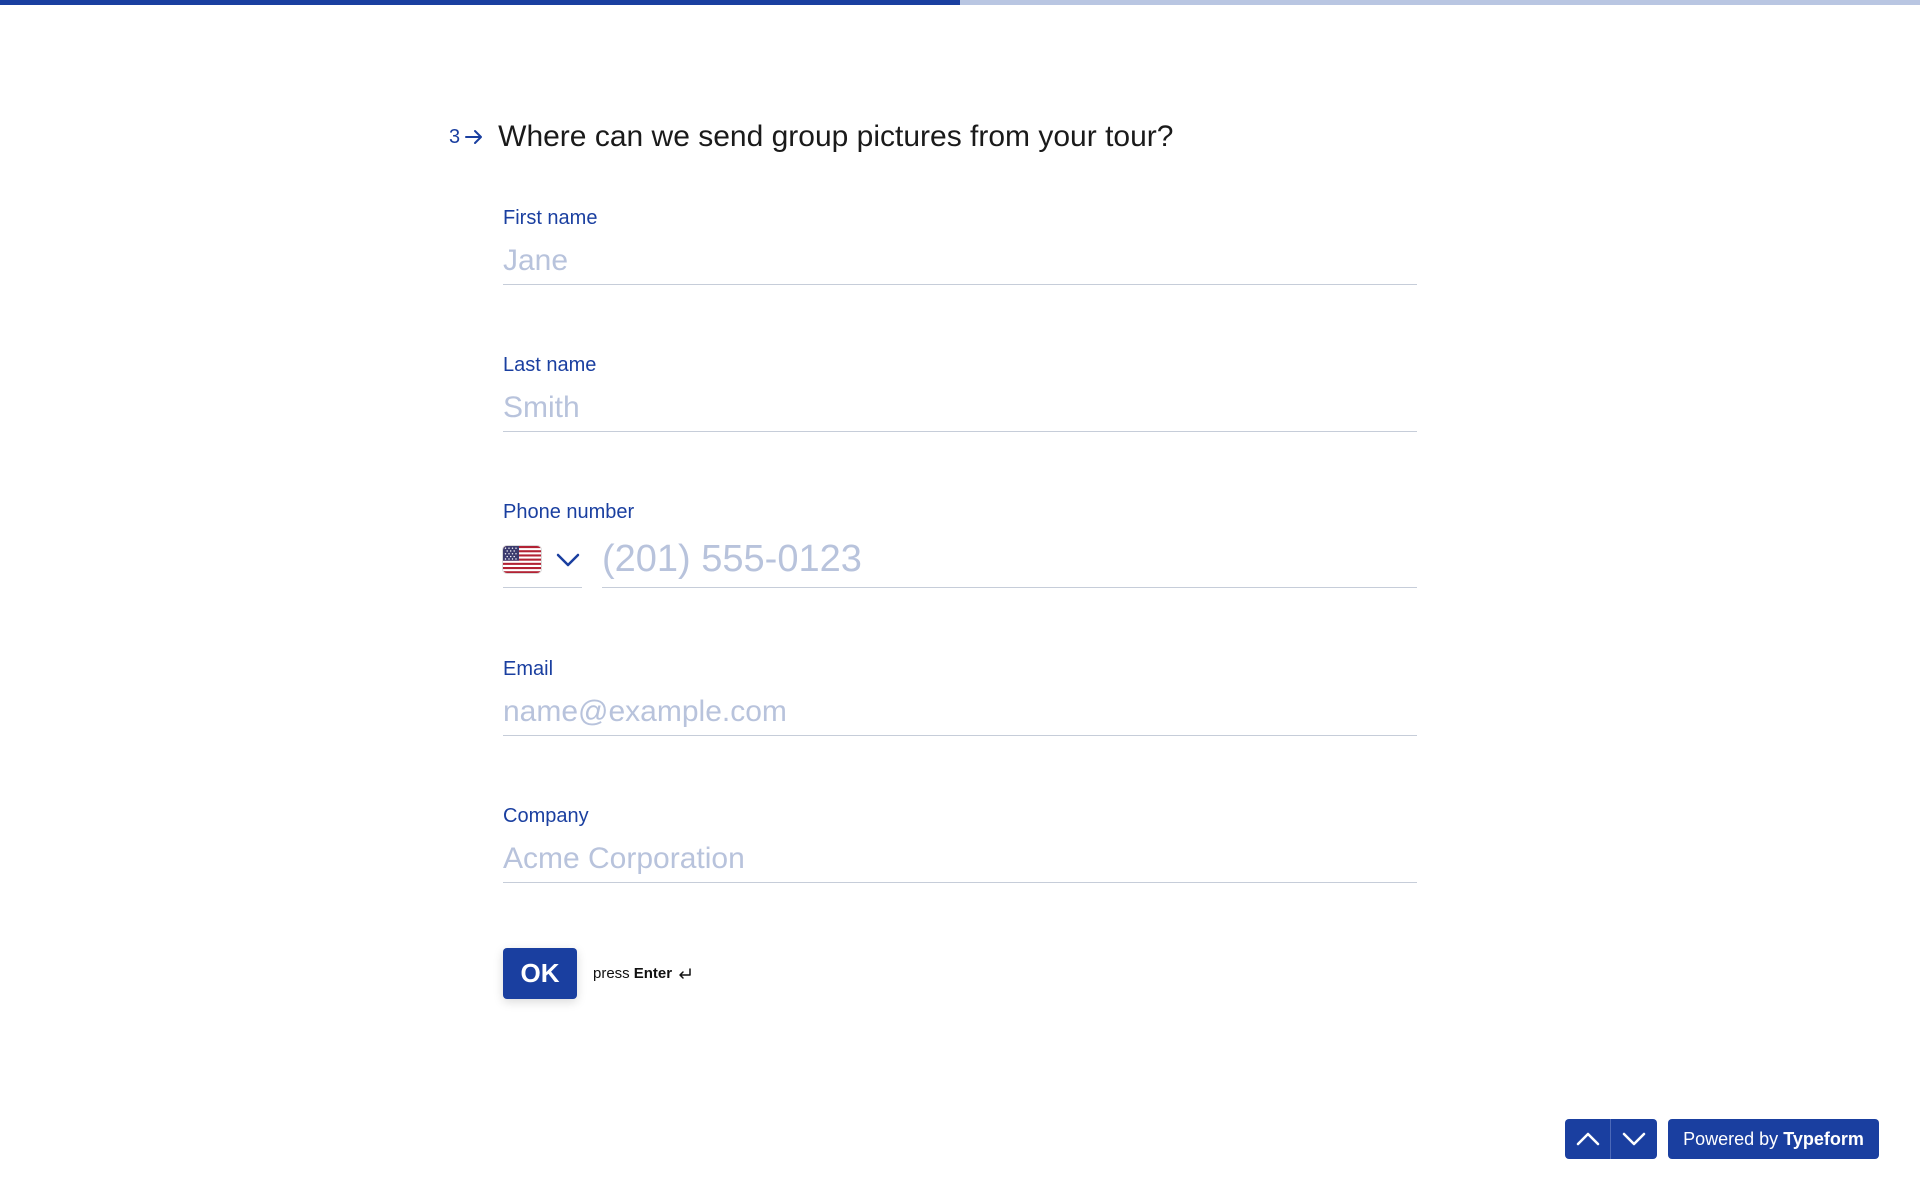 The image size is (1920, 1200). What do you see at coordinates (542, 563) in the screenshot?
I see `country-select` at bounding box center [542, 563].